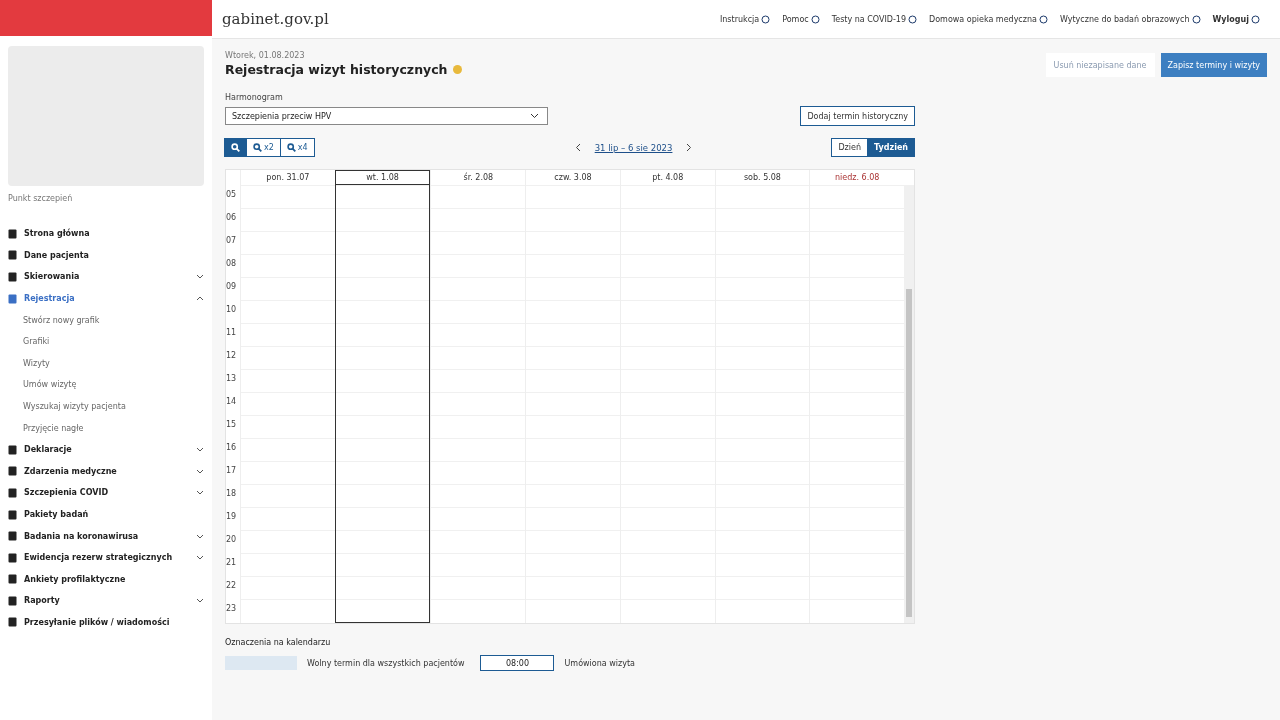 The image size is (1280, 720). I want to click on scrollbar, so click(909, 404).